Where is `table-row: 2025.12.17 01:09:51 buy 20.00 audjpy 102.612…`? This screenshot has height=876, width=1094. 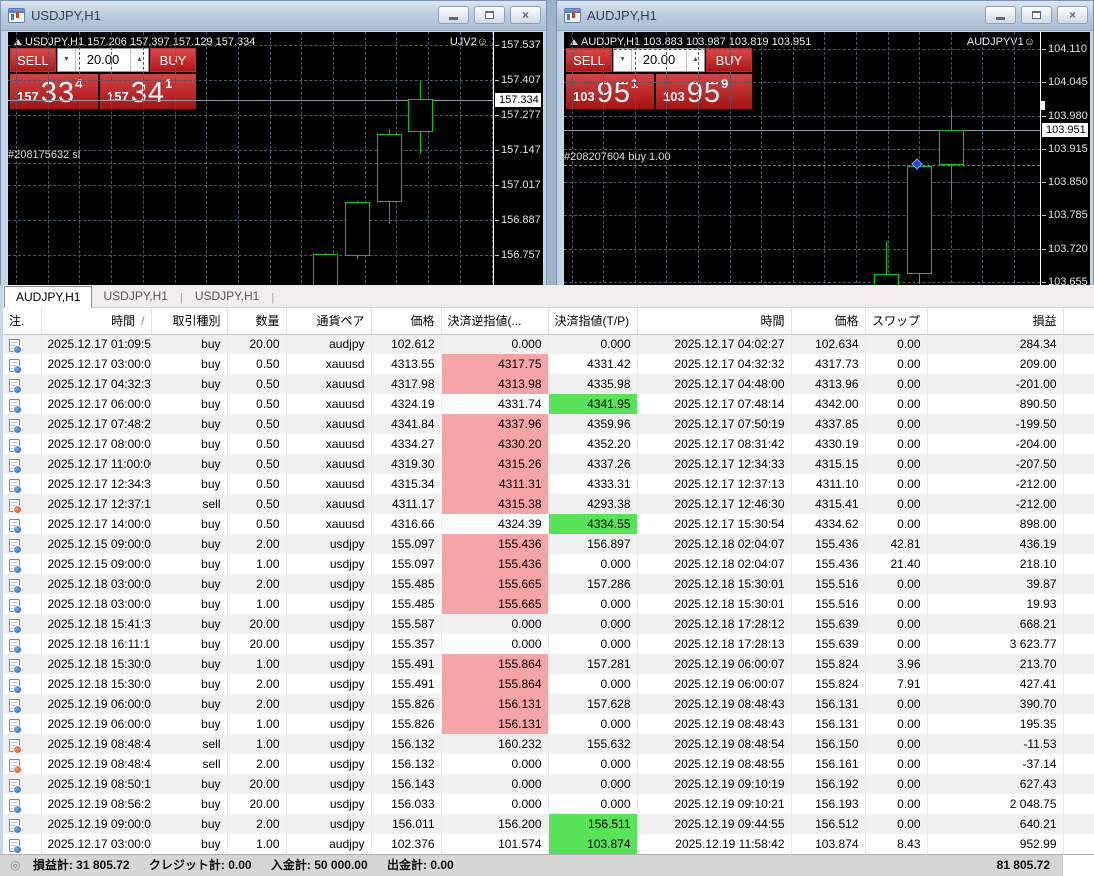 table-row: 2025.12.17 01:09:51 buy 20.00 audjpy 102.612… is located at coordinates (548, 344).